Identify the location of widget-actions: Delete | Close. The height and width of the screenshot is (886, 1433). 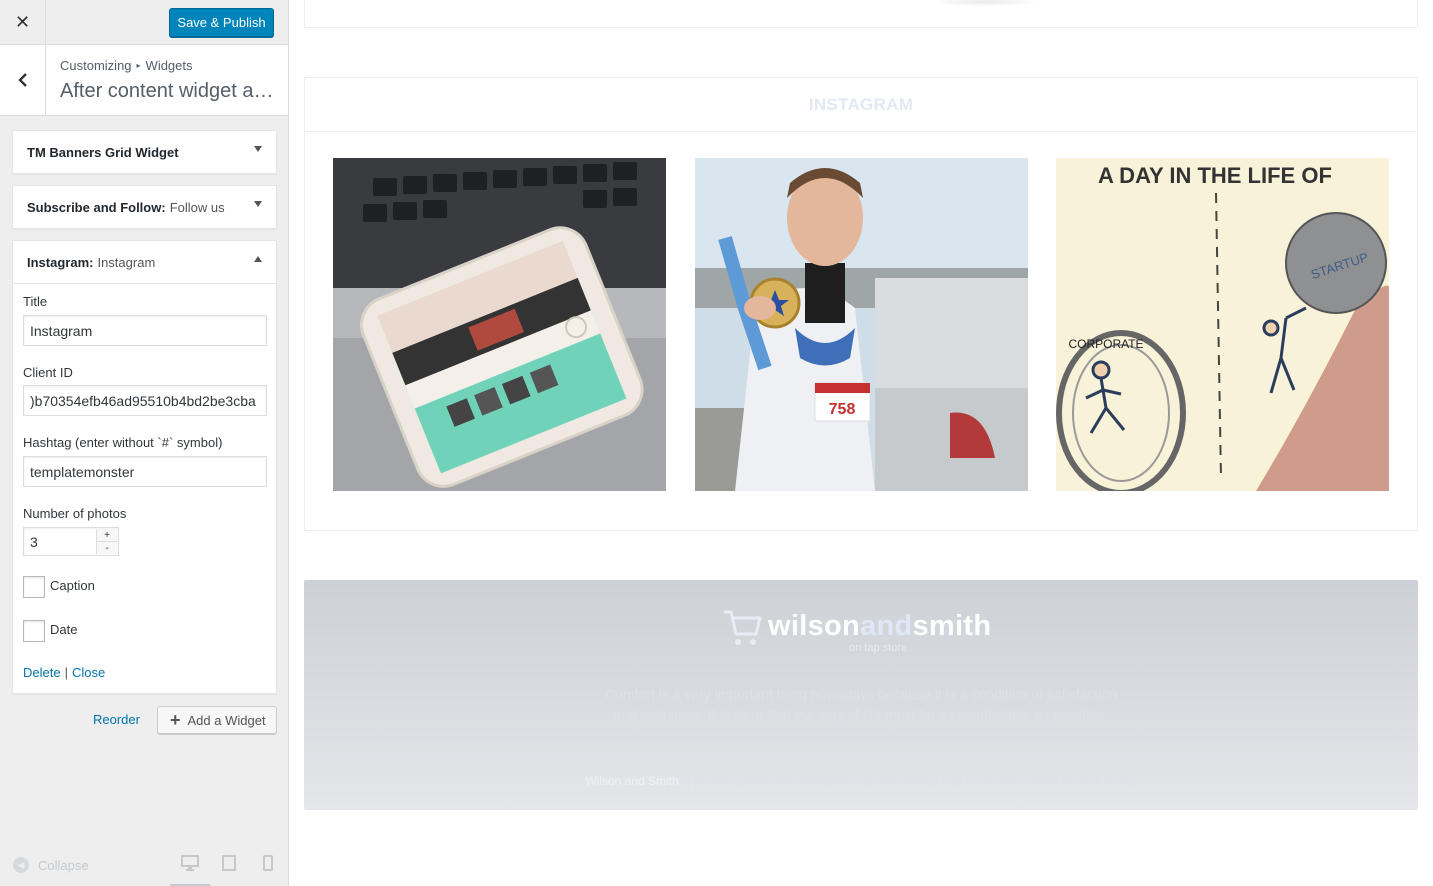
(64, 672).